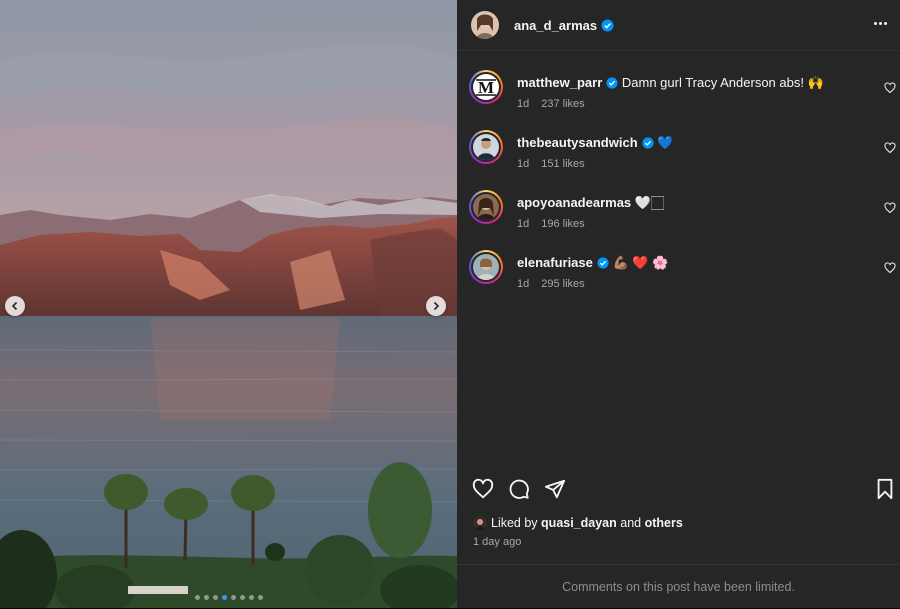  Describe the element at coordinates (665, 142) in the screenshot. I see `comment-text: 💙` at that location.